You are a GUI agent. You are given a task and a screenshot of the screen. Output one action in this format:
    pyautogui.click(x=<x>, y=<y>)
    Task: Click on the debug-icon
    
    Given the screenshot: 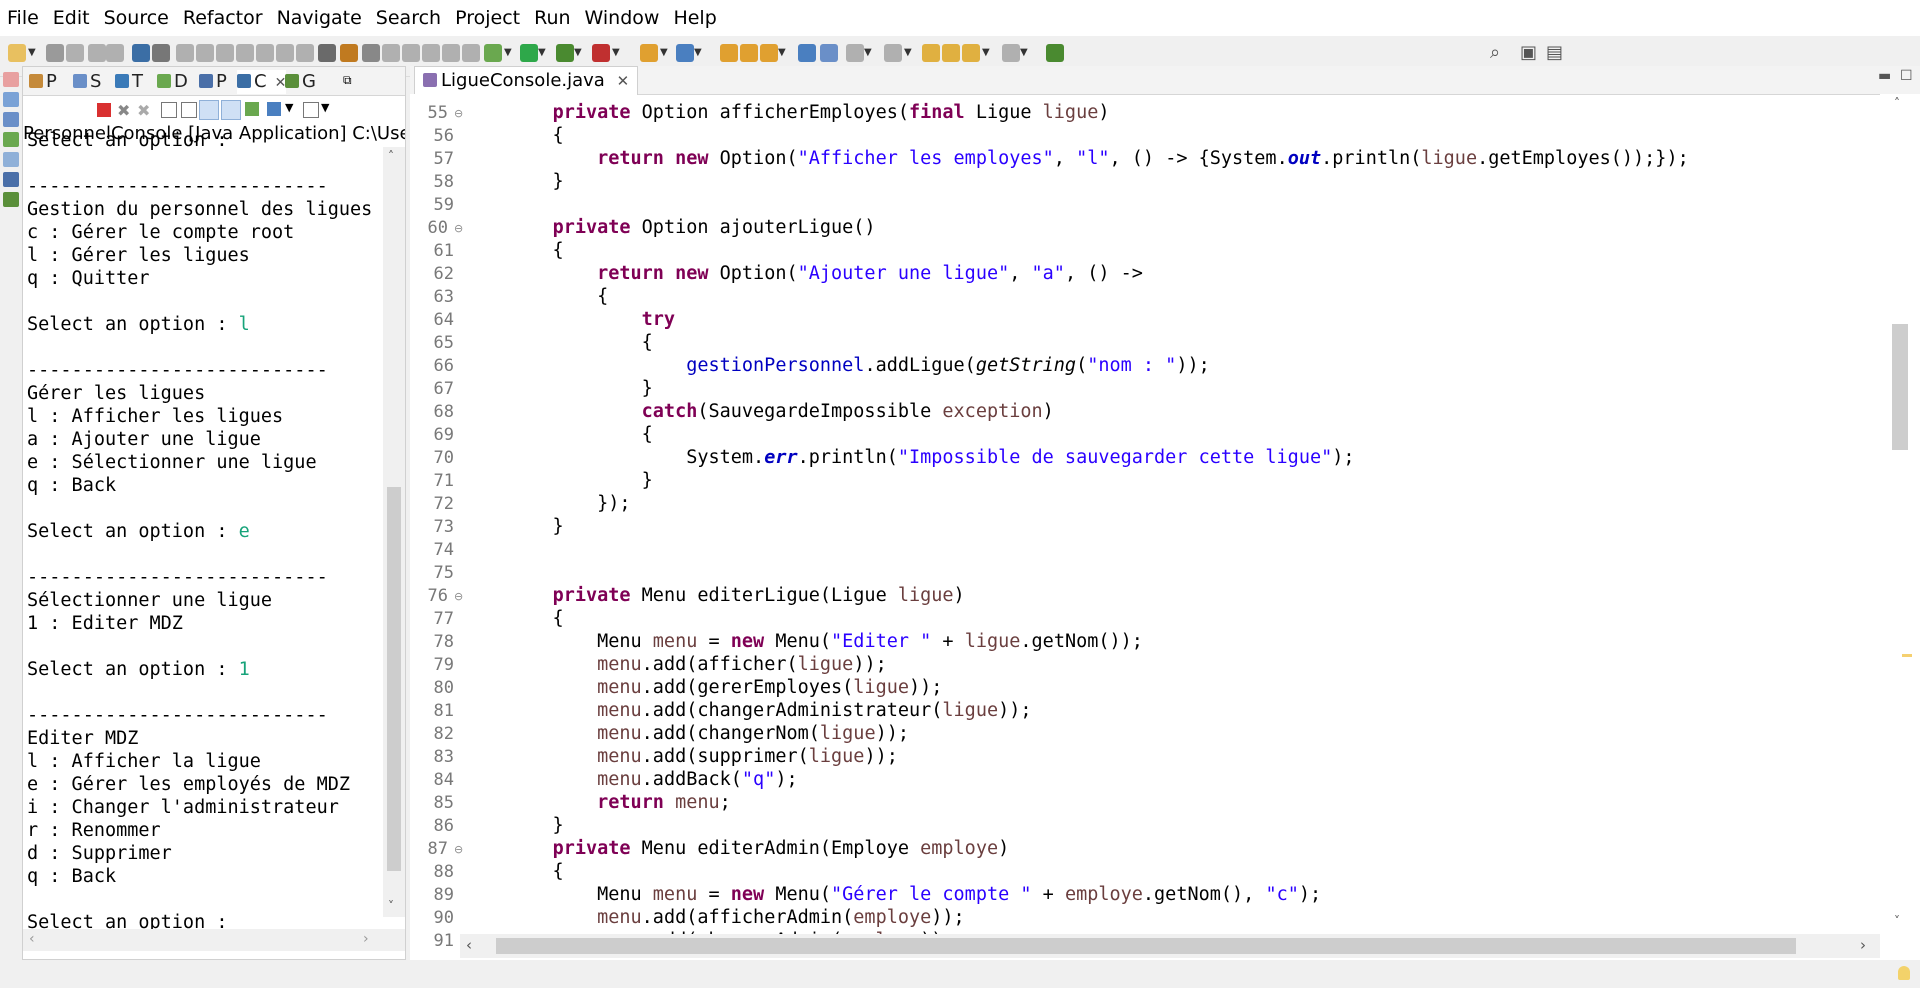 What is the action you would take?
    pyautogui.click(x=493, y=53)
    